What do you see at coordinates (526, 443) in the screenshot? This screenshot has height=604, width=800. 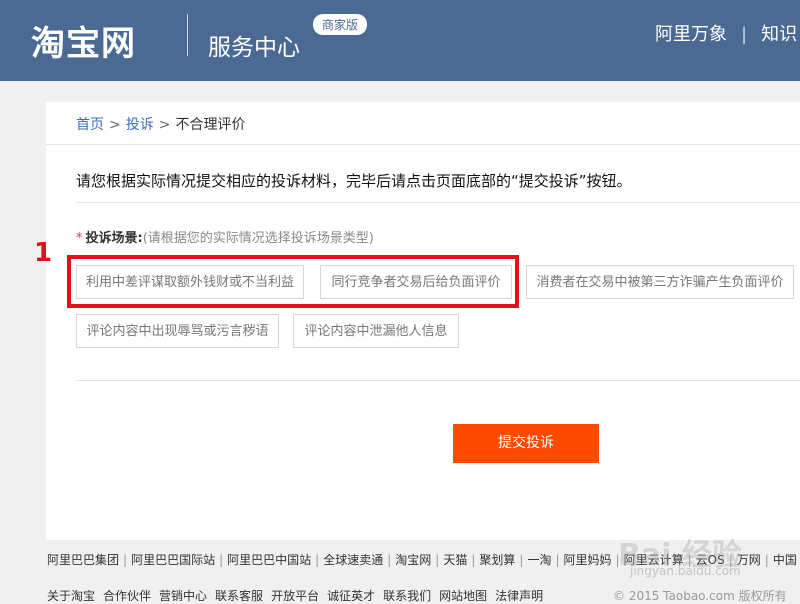 I see `submit-complaint-button: 提交投诉` at bounding box center [526, 443].